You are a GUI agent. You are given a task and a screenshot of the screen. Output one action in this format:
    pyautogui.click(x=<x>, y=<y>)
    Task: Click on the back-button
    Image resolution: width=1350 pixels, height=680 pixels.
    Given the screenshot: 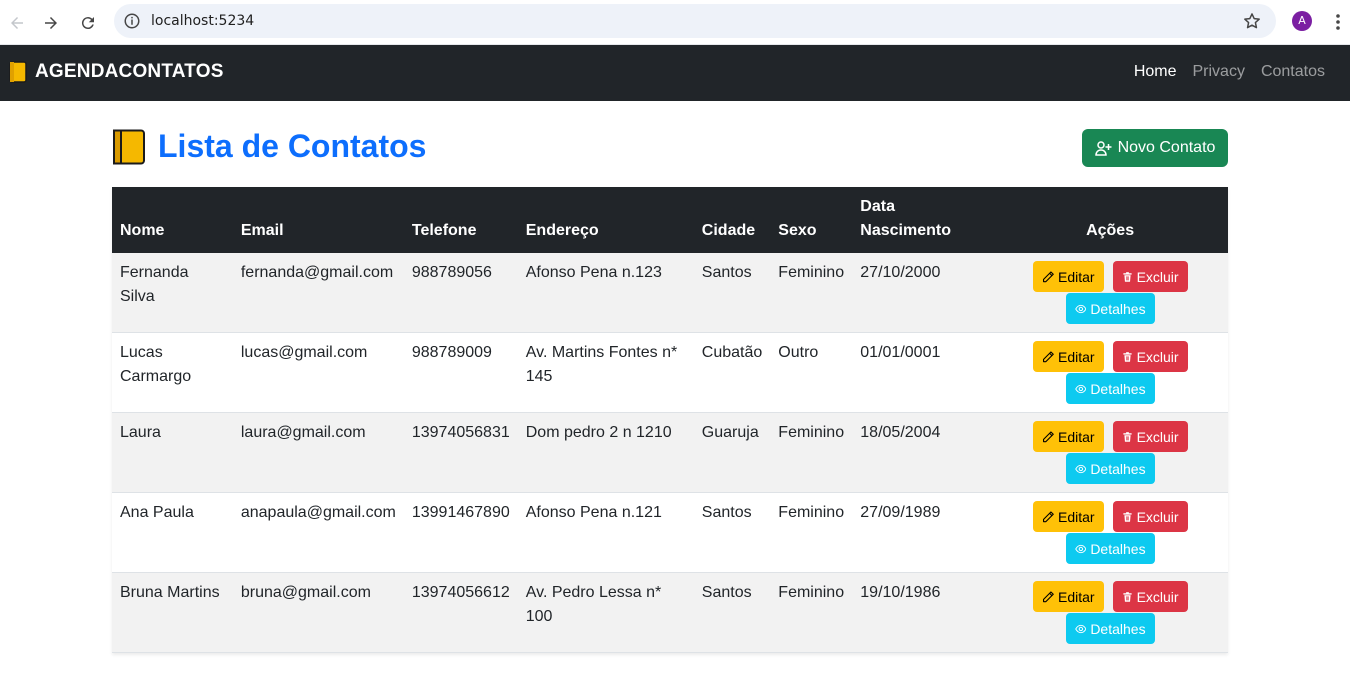 What is the action you would take?
    pyautogui.click(x=17, y=23)
    